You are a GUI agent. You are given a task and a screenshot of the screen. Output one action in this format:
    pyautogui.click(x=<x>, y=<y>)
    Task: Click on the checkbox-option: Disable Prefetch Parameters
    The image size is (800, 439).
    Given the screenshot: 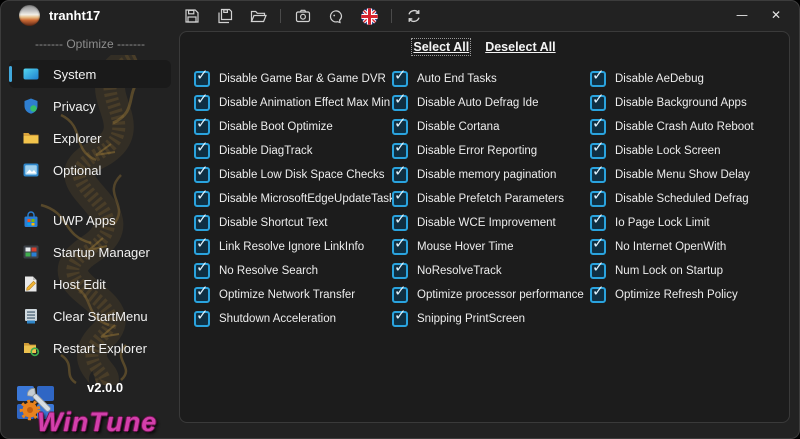 What is the action you would take?
    pyautogui.click(x=491, y=198)
    